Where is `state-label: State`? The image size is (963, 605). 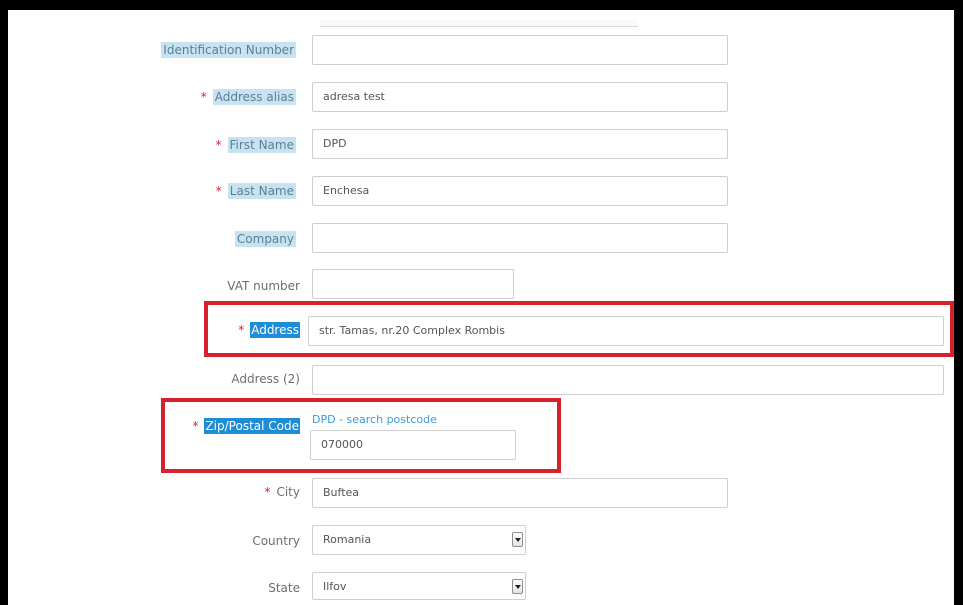
state-label: State is located at coordinates (284, 588).